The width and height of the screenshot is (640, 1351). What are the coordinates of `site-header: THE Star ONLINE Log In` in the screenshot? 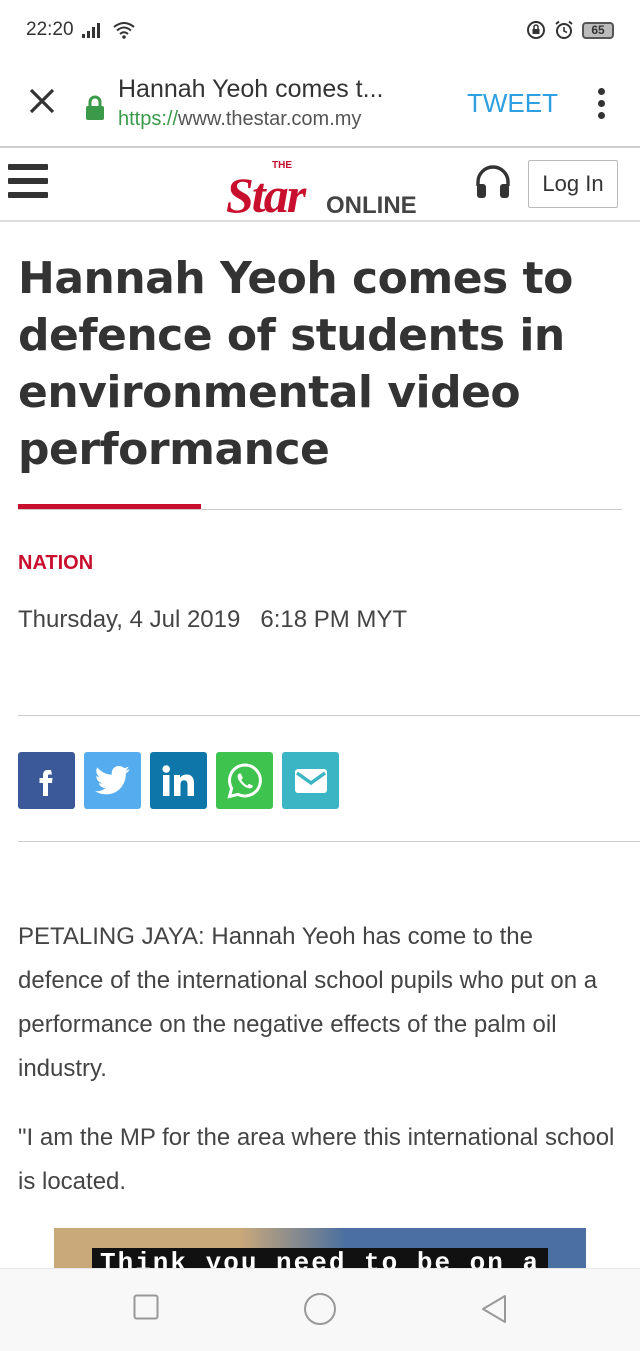 It's located at (320, 186).